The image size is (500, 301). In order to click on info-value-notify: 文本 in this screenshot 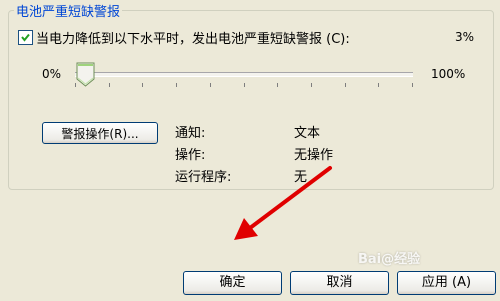, I will do `click(307, 133)`.